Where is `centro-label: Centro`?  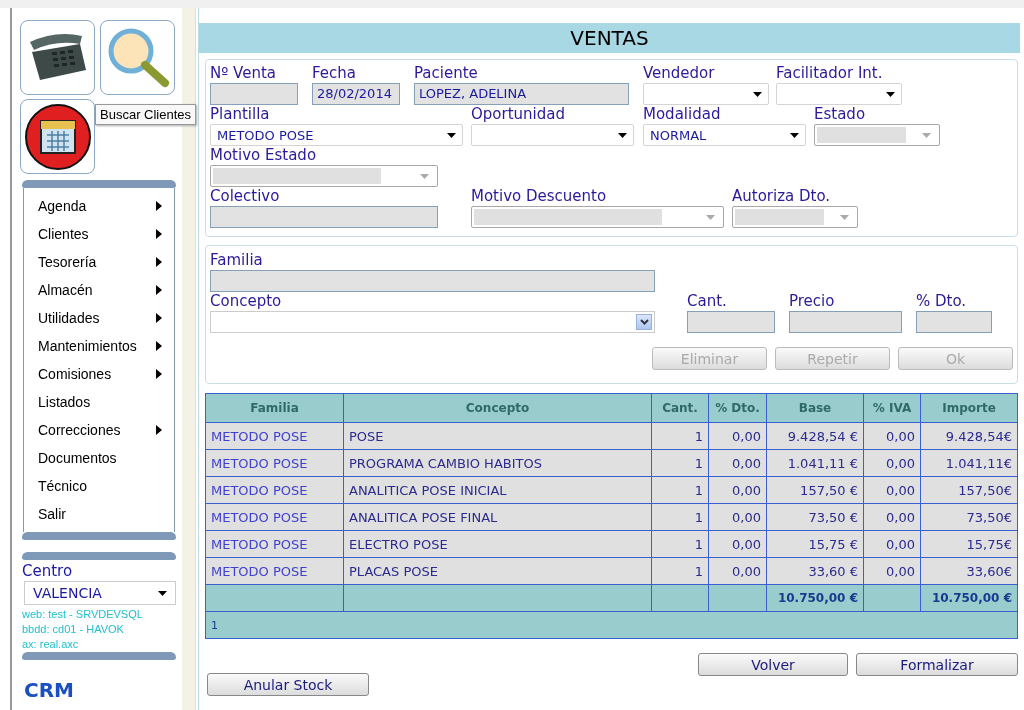 centro-label: Centro is located at coordinates (47, 571).